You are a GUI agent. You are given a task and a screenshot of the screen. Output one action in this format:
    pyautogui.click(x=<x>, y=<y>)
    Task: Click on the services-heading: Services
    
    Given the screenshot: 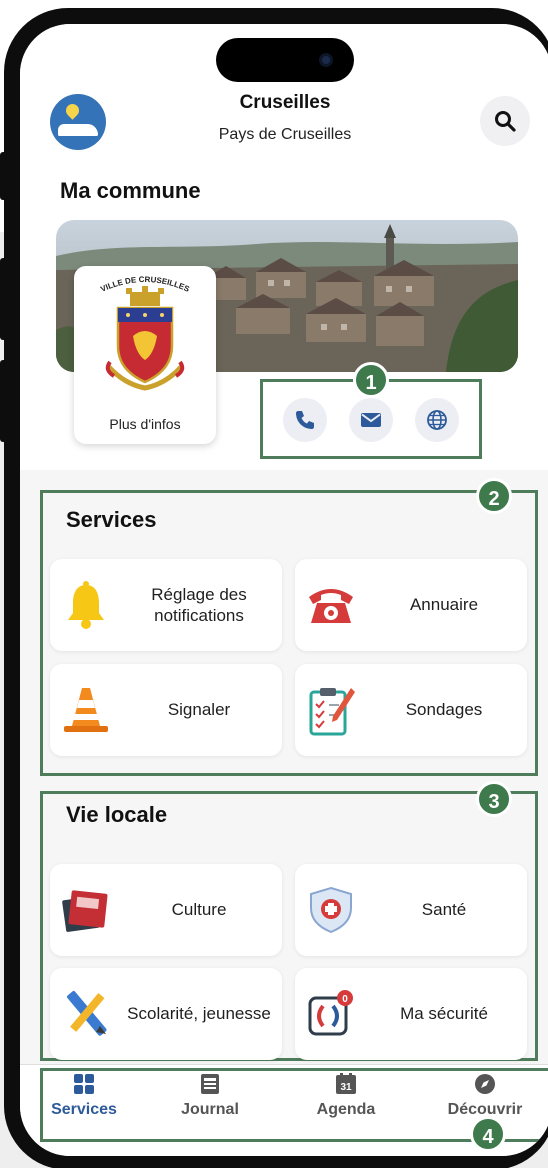 What is the action you would take?
    pyautogui.click(x=111, y=519)
    